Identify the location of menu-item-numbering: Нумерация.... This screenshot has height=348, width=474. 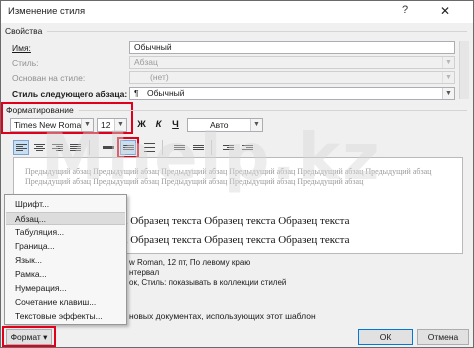
(65, 288).